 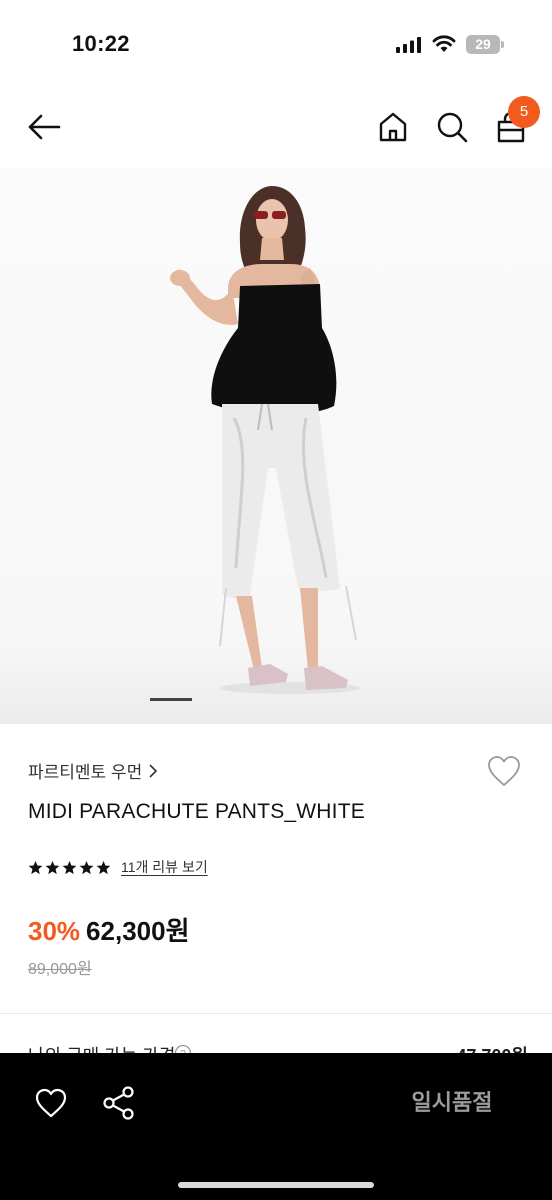 What do you see at coordinates (171, 699) in the screenshot?
I see `gallery-page-indicator` at bounding box center [171, 699].